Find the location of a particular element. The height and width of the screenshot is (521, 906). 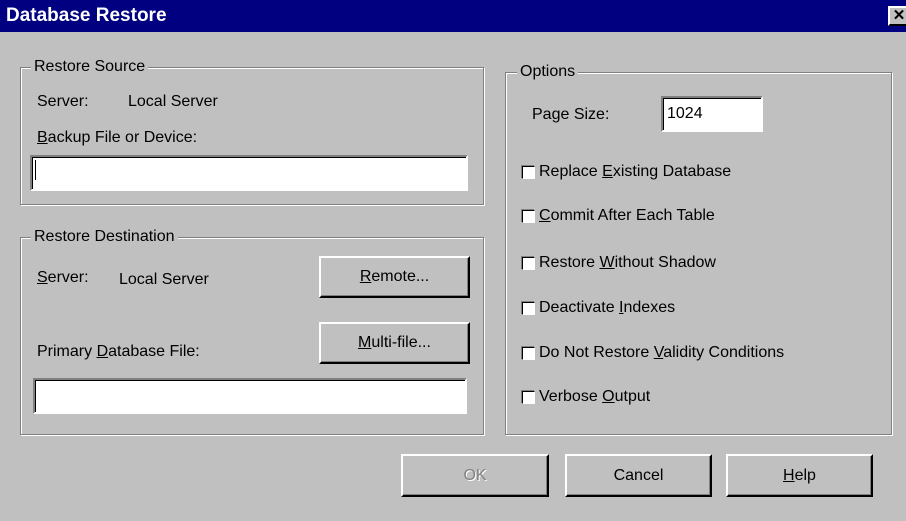

checkbox-do-not-restore-validity-conditions: Do Not Restore Validity Conditions is located at coordinates (652, 353).